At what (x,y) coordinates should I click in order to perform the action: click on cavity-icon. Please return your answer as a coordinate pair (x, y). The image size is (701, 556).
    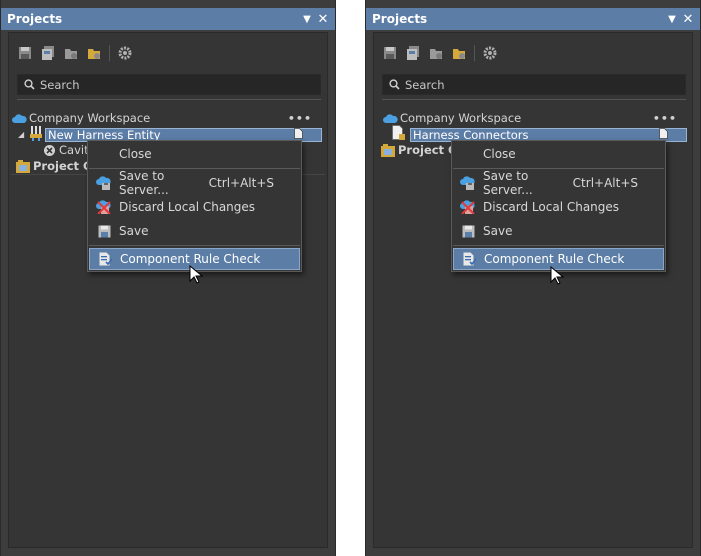
    Looking at the image, I should click on (49, 150).